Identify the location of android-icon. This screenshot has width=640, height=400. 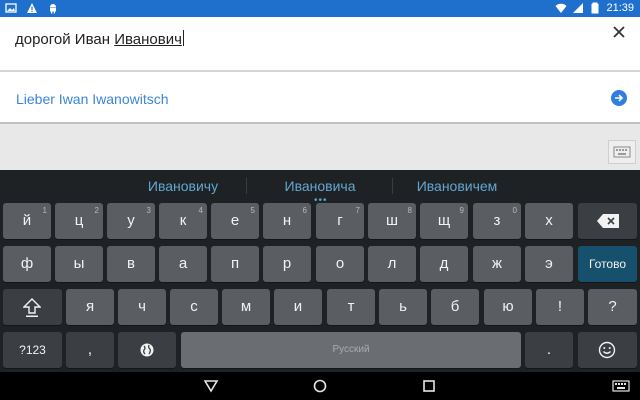
(53, 9).